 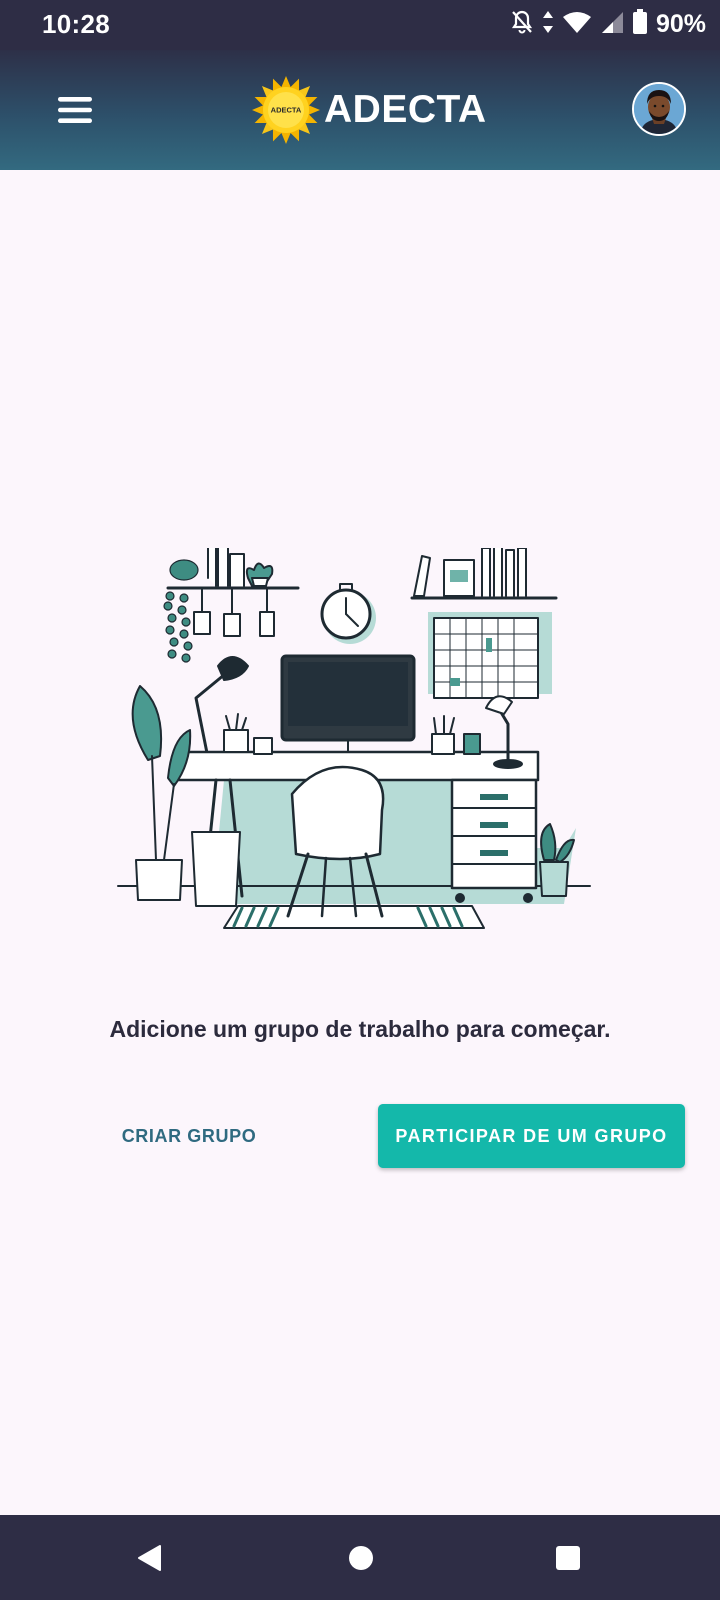 I want to click on menu-button, so click(x=76, y=110).